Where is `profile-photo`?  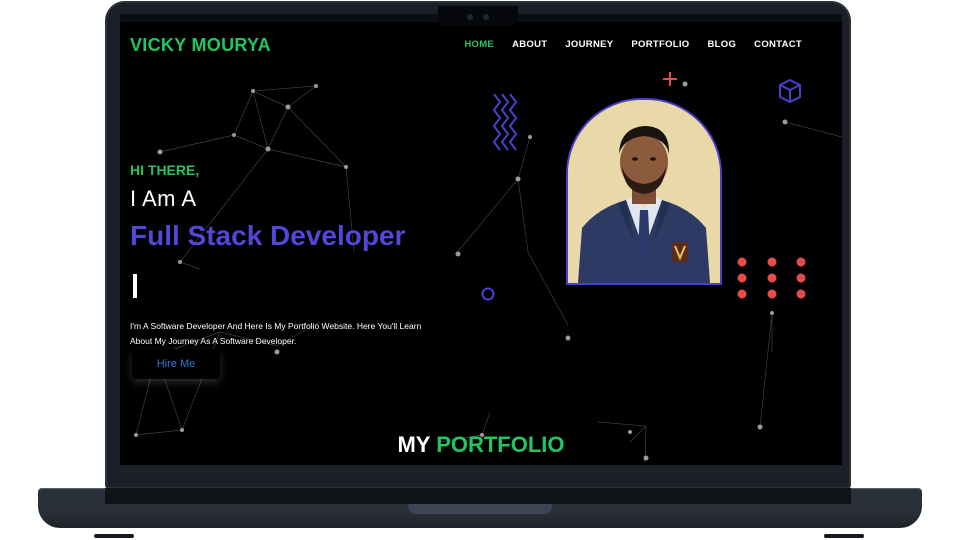
profile-photo is located at coordinates (644, 191).